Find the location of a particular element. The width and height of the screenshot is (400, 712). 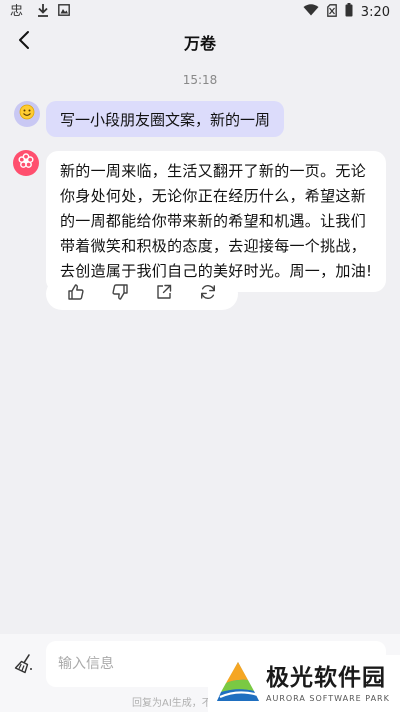

battery-icon is located at coordinates (349, 12).